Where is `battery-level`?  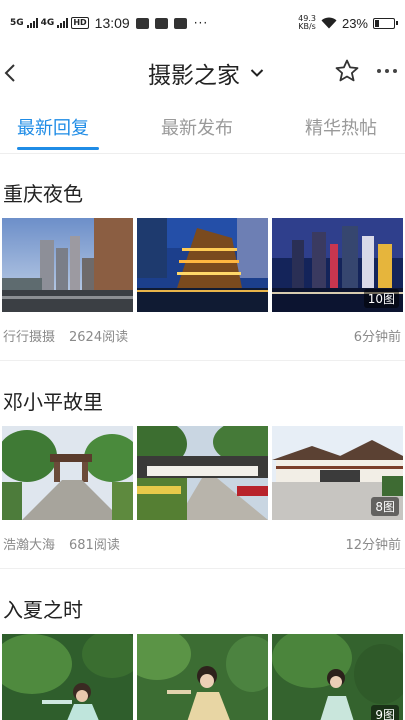
battery-level is located at coordinates (377, 23).